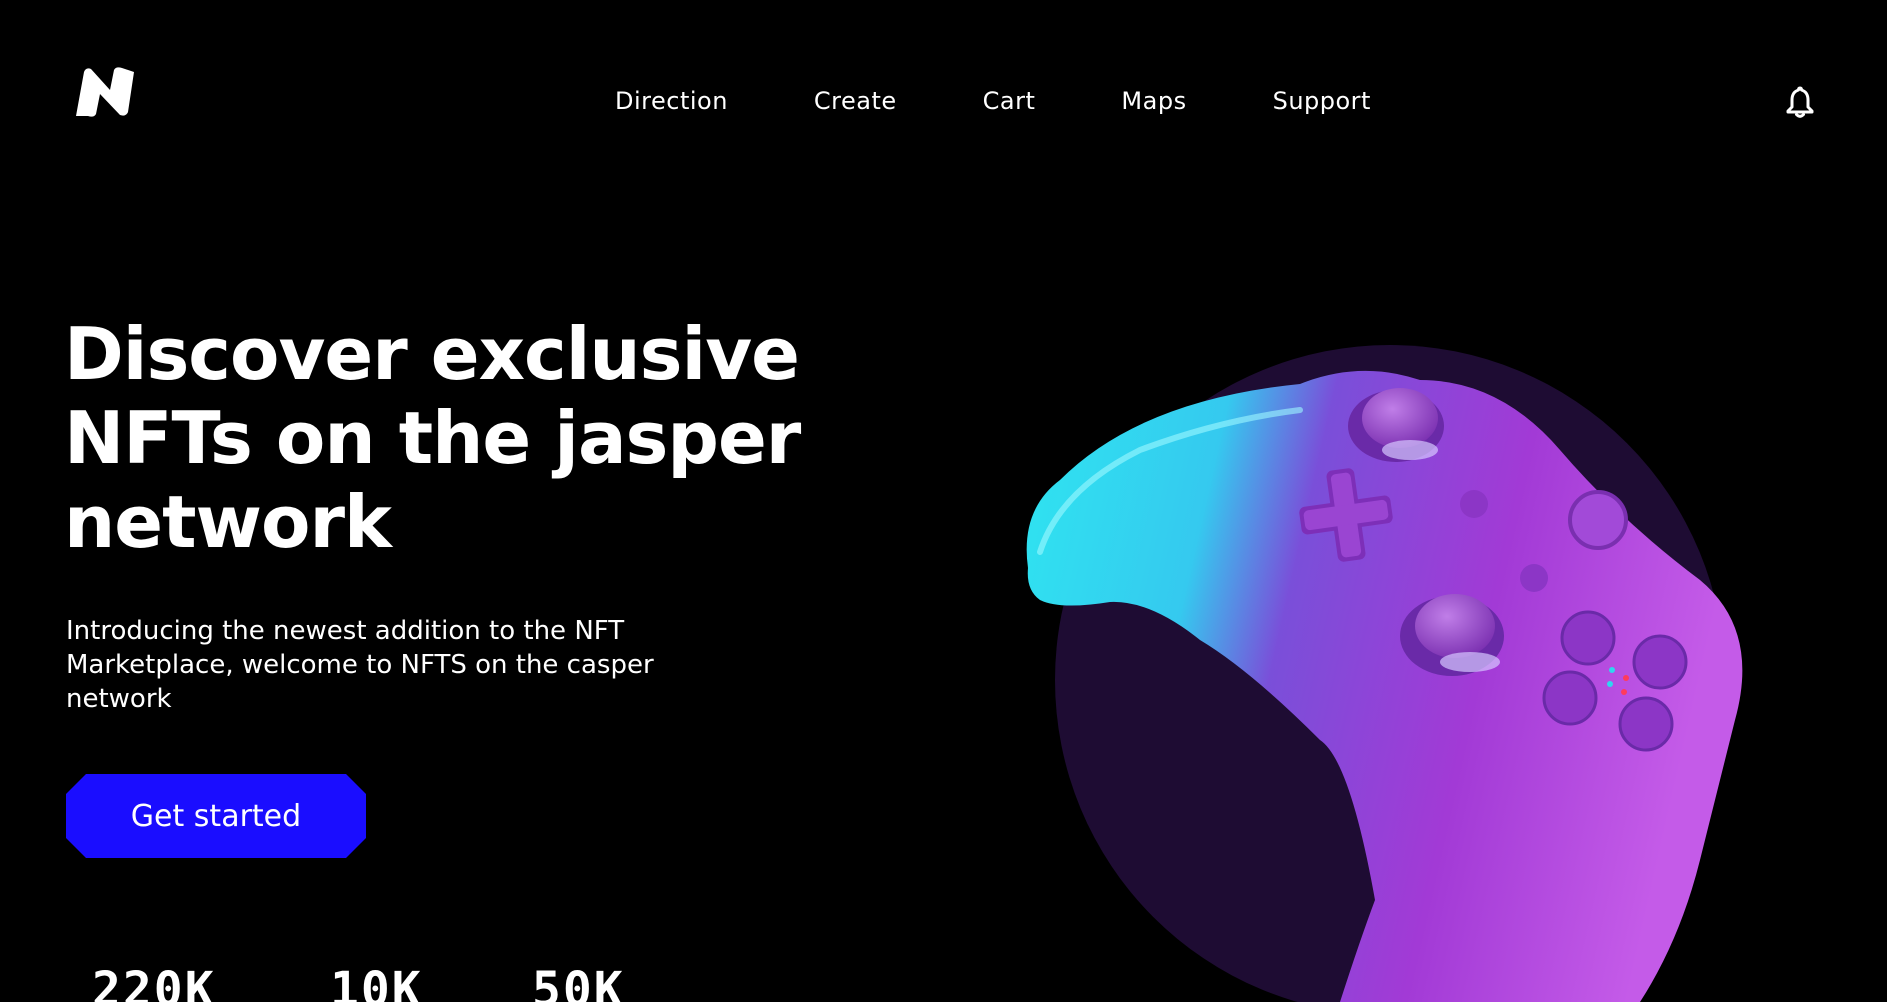  What do you see at coordinates (578, 982) in the screenshot?
I see `stat-value: 50K` at bounding box center [578, 982].